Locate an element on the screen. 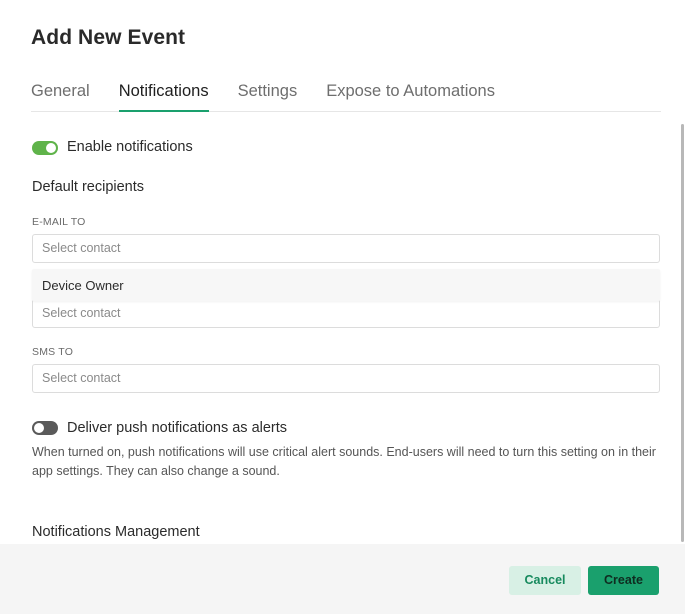 The height and width of the screenshot is (614, 685). contact-select-placeholder: Select contact is located at coordinates (81, 313).